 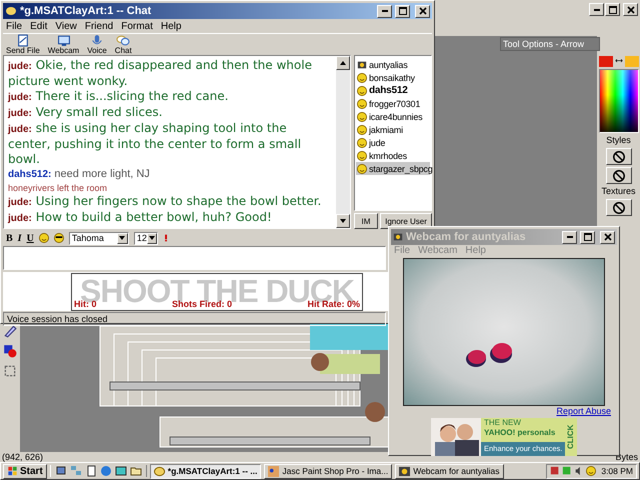 What do you see at coordinates (20, 238) in the screenshot?
I see `italic-button: I` at bounding box center [20, 238].